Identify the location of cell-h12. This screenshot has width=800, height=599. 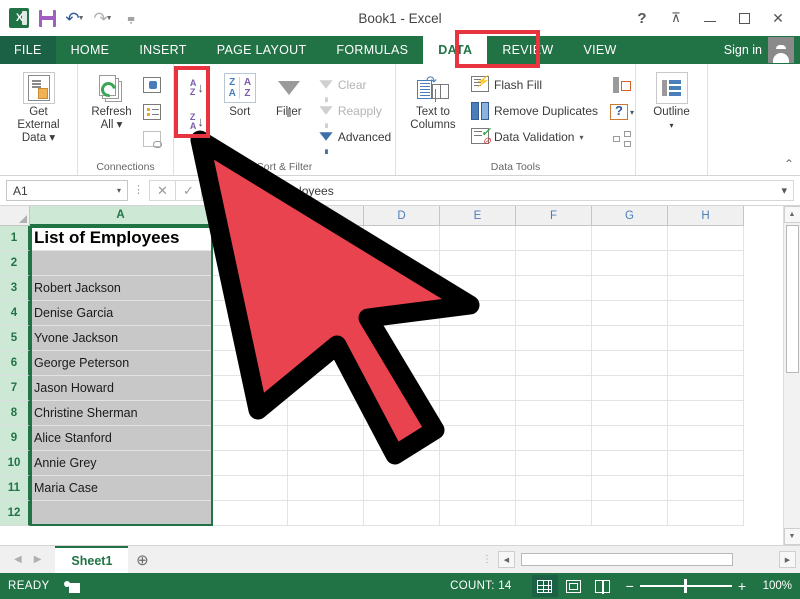
(706, 513).